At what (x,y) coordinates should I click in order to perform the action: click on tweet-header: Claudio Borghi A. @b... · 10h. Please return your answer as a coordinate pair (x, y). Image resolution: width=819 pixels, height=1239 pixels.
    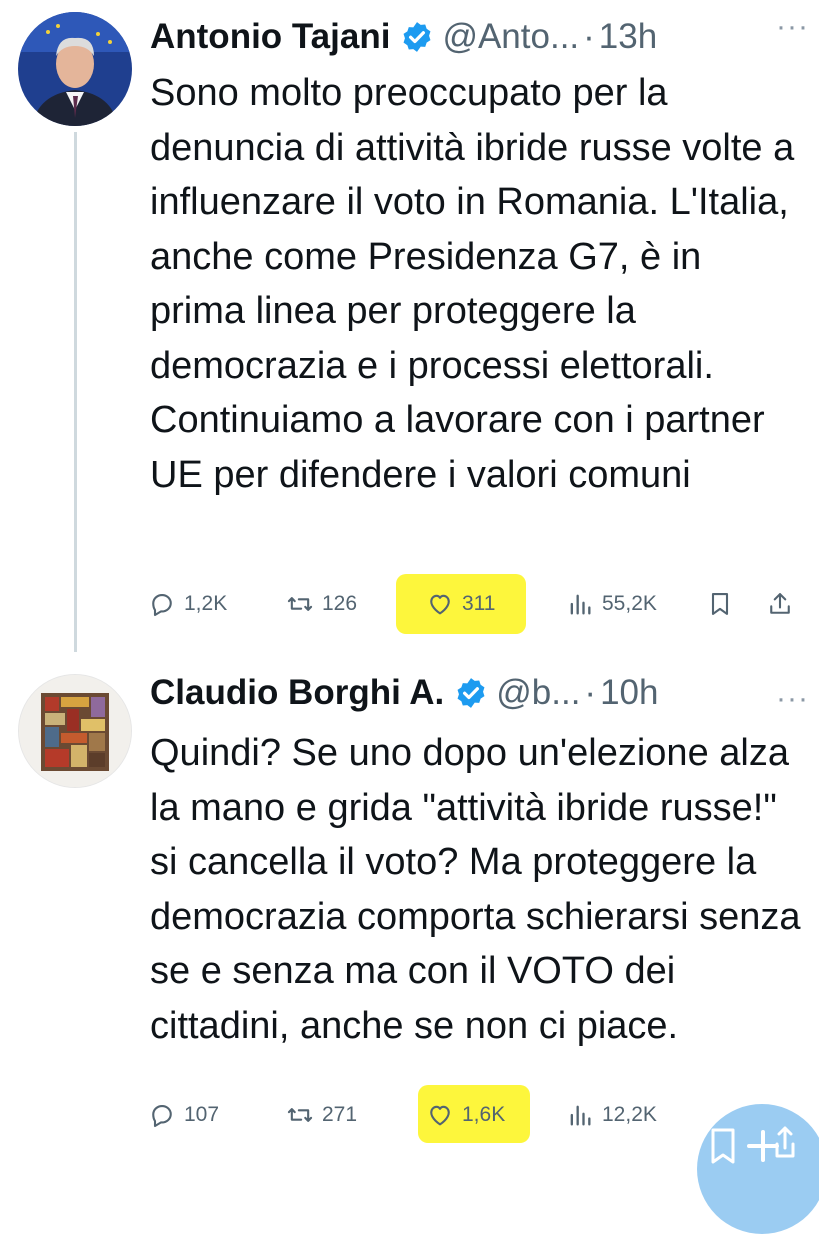
    Looking at the image, I should click on (480, 693).